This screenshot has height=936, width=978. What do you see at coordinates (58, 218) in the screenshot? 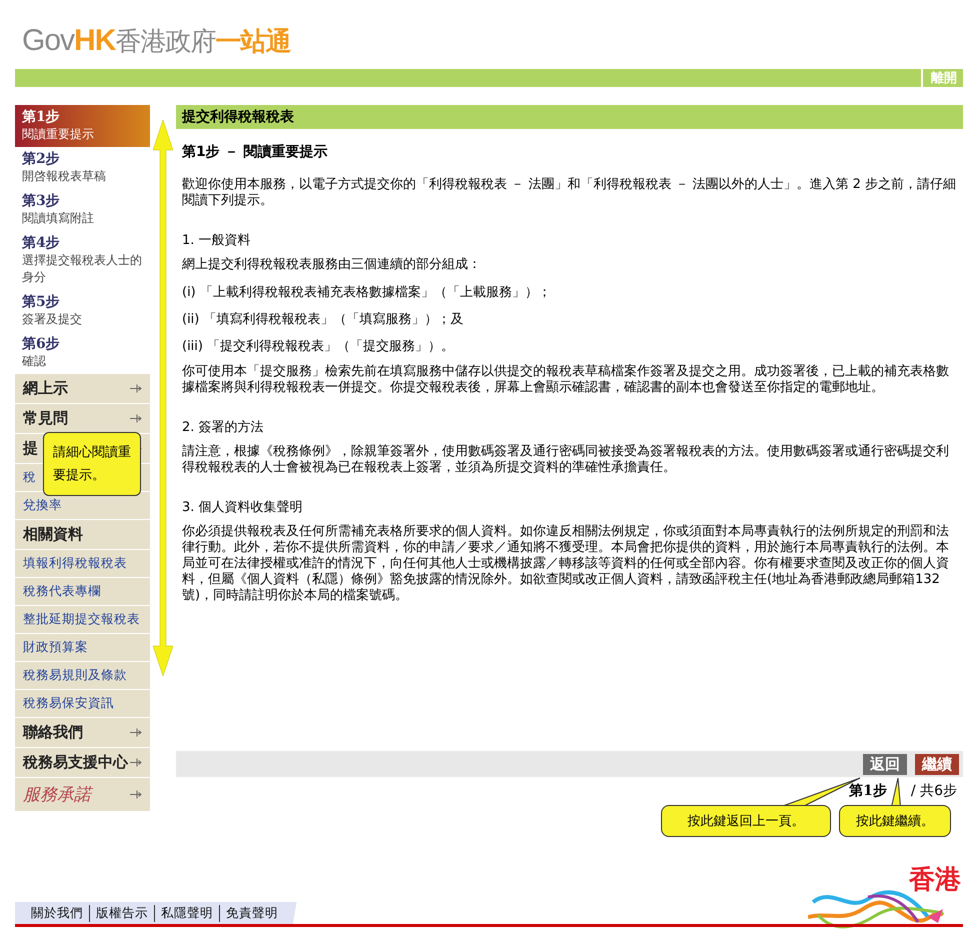
I see `step-title: 閱讀填寫附註` at bounding box center [58, 218].